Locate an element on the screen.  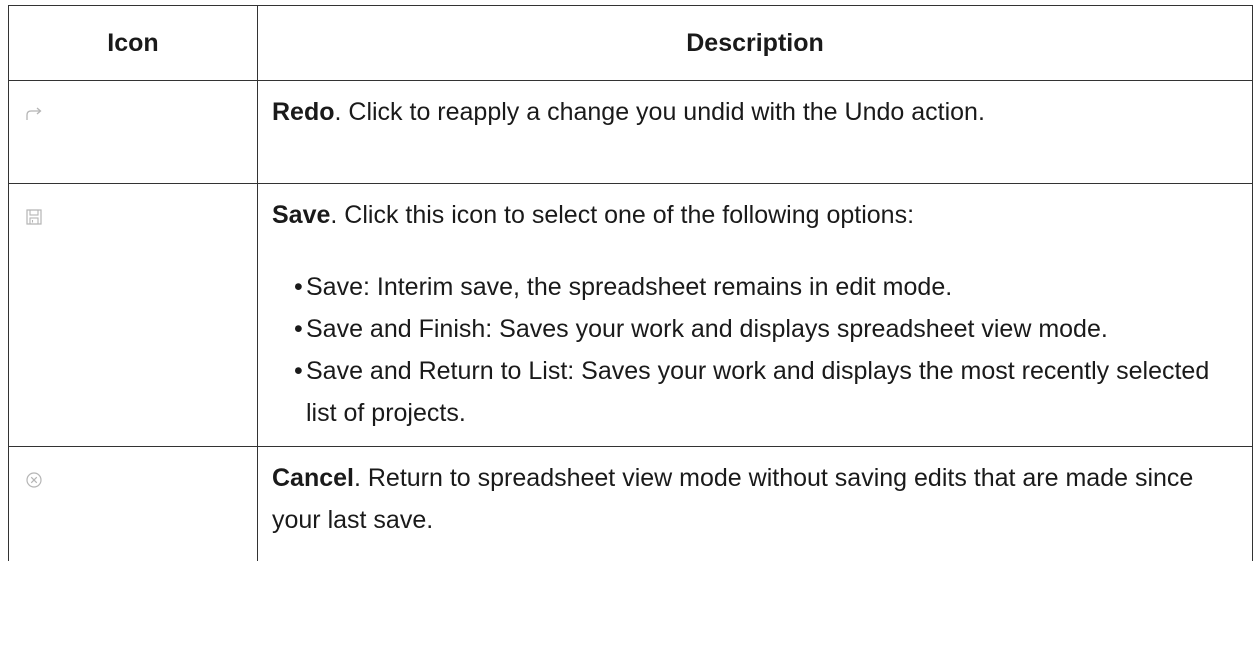
save-icon is located at coordinates (34, 217).